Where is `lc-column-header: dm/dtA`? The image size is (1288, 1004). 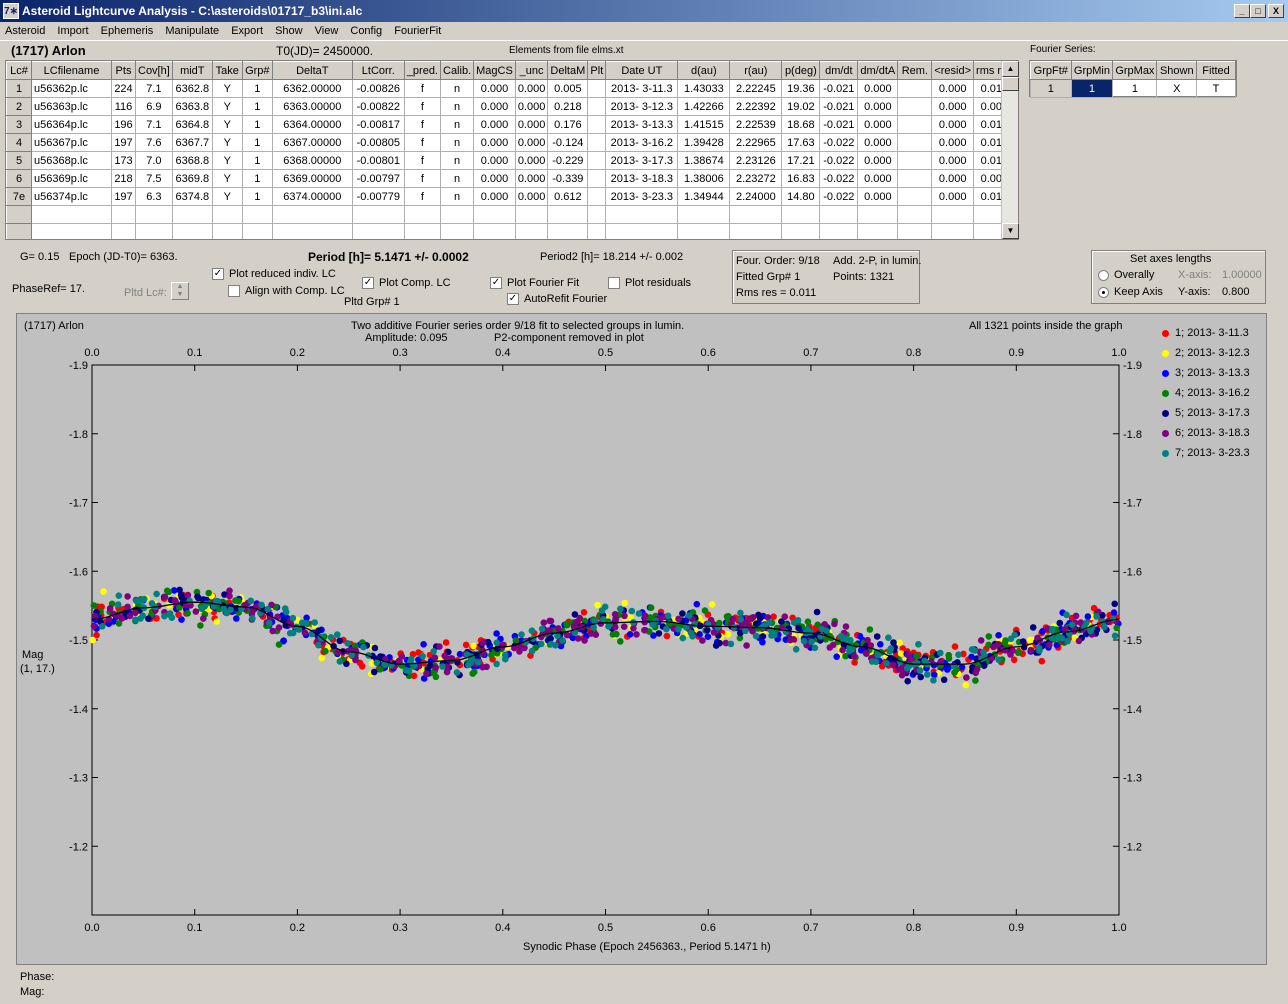
lc-column-header: dm/dtA is located at coordinates (878, 70).